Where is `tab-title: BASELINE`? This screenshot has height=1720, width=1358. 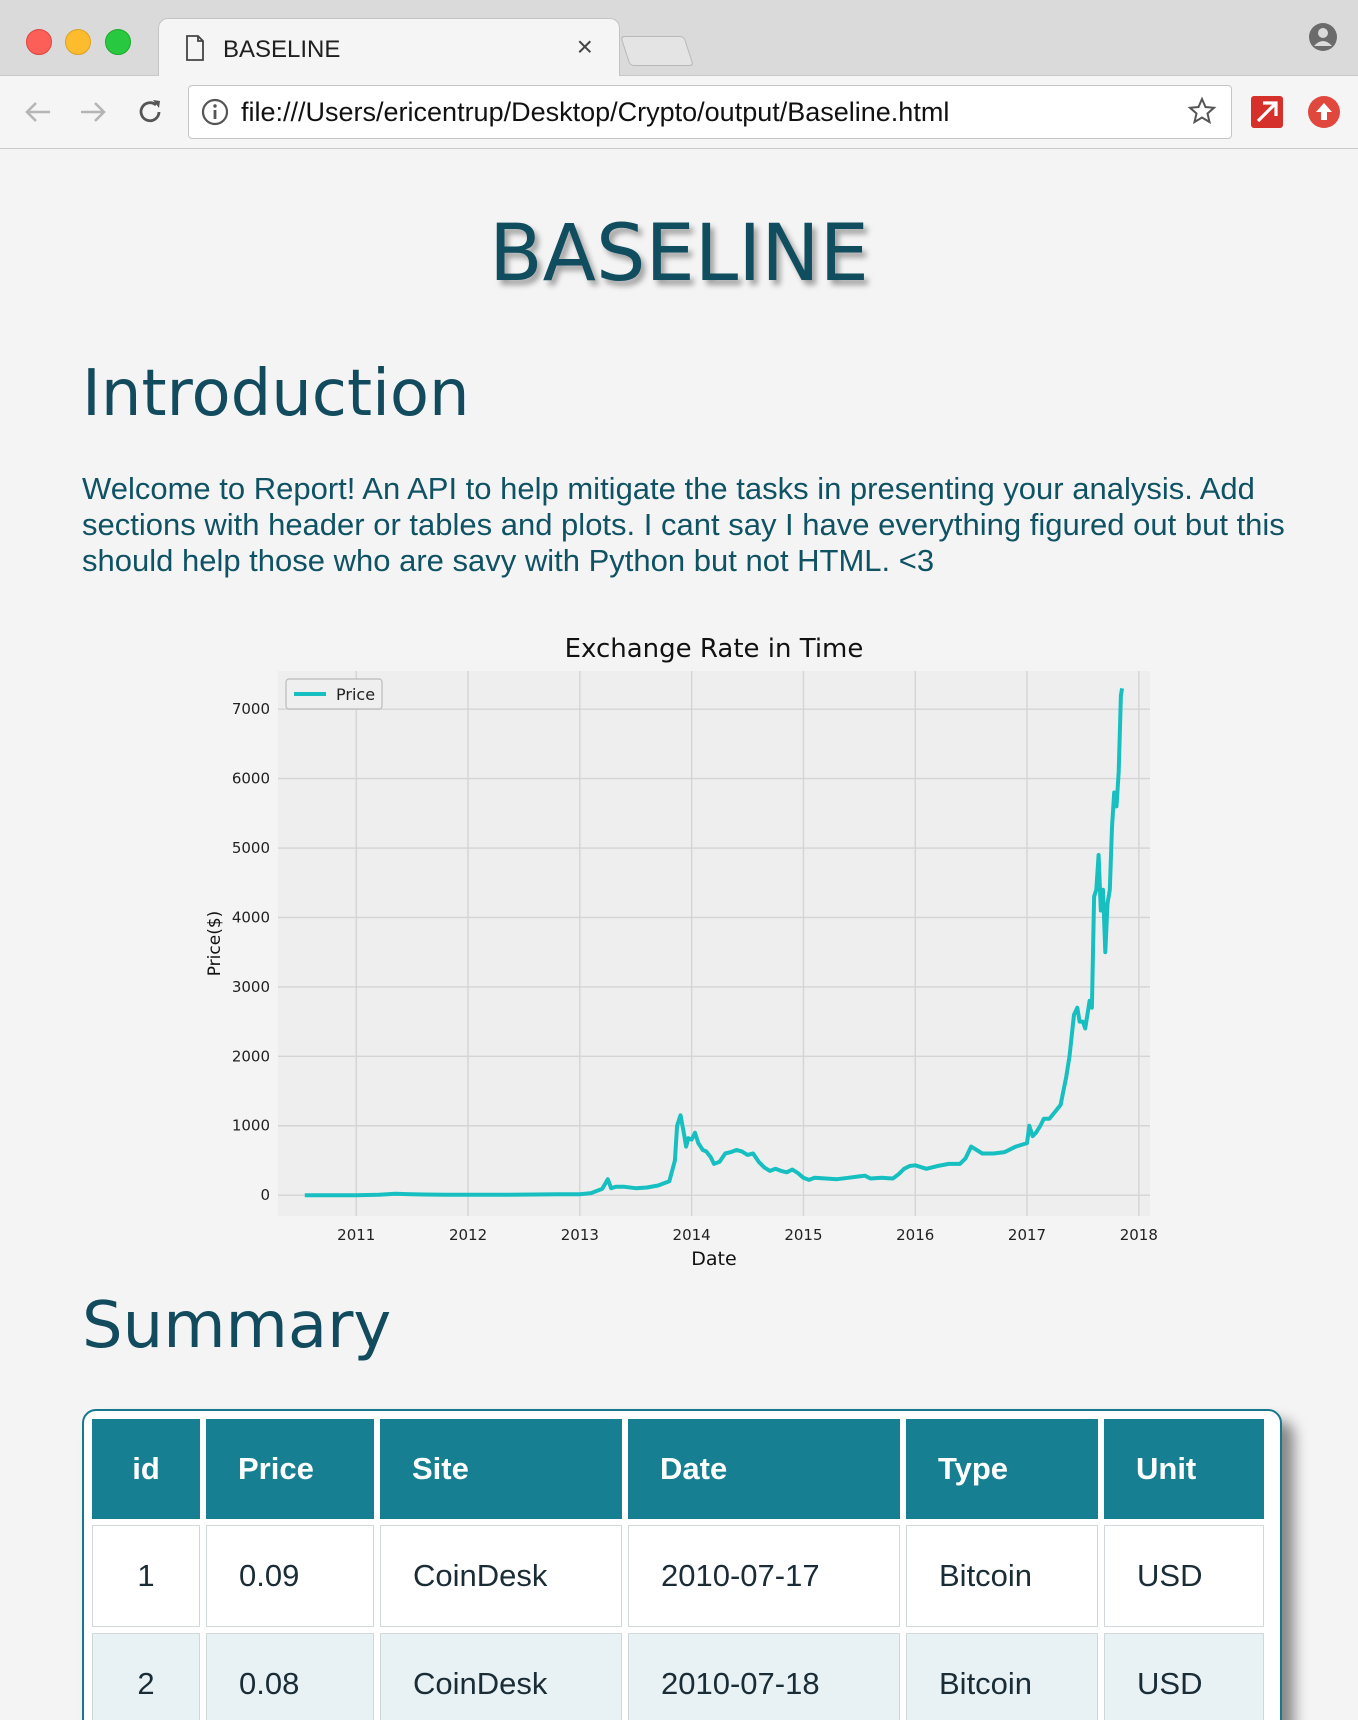 tab-title: BASELINE is located at coordinates (282, 49).